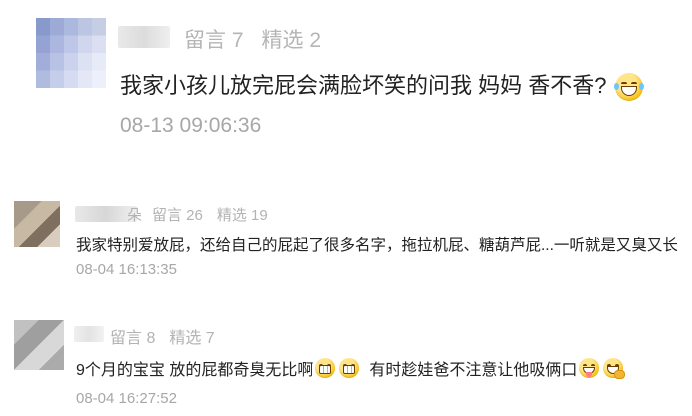  I want to click on comment-text: 9个月的宝宝 放的屁都奇臭无比啊 有时趁娃爸不注意让他吸俩口, so click(351, 368).